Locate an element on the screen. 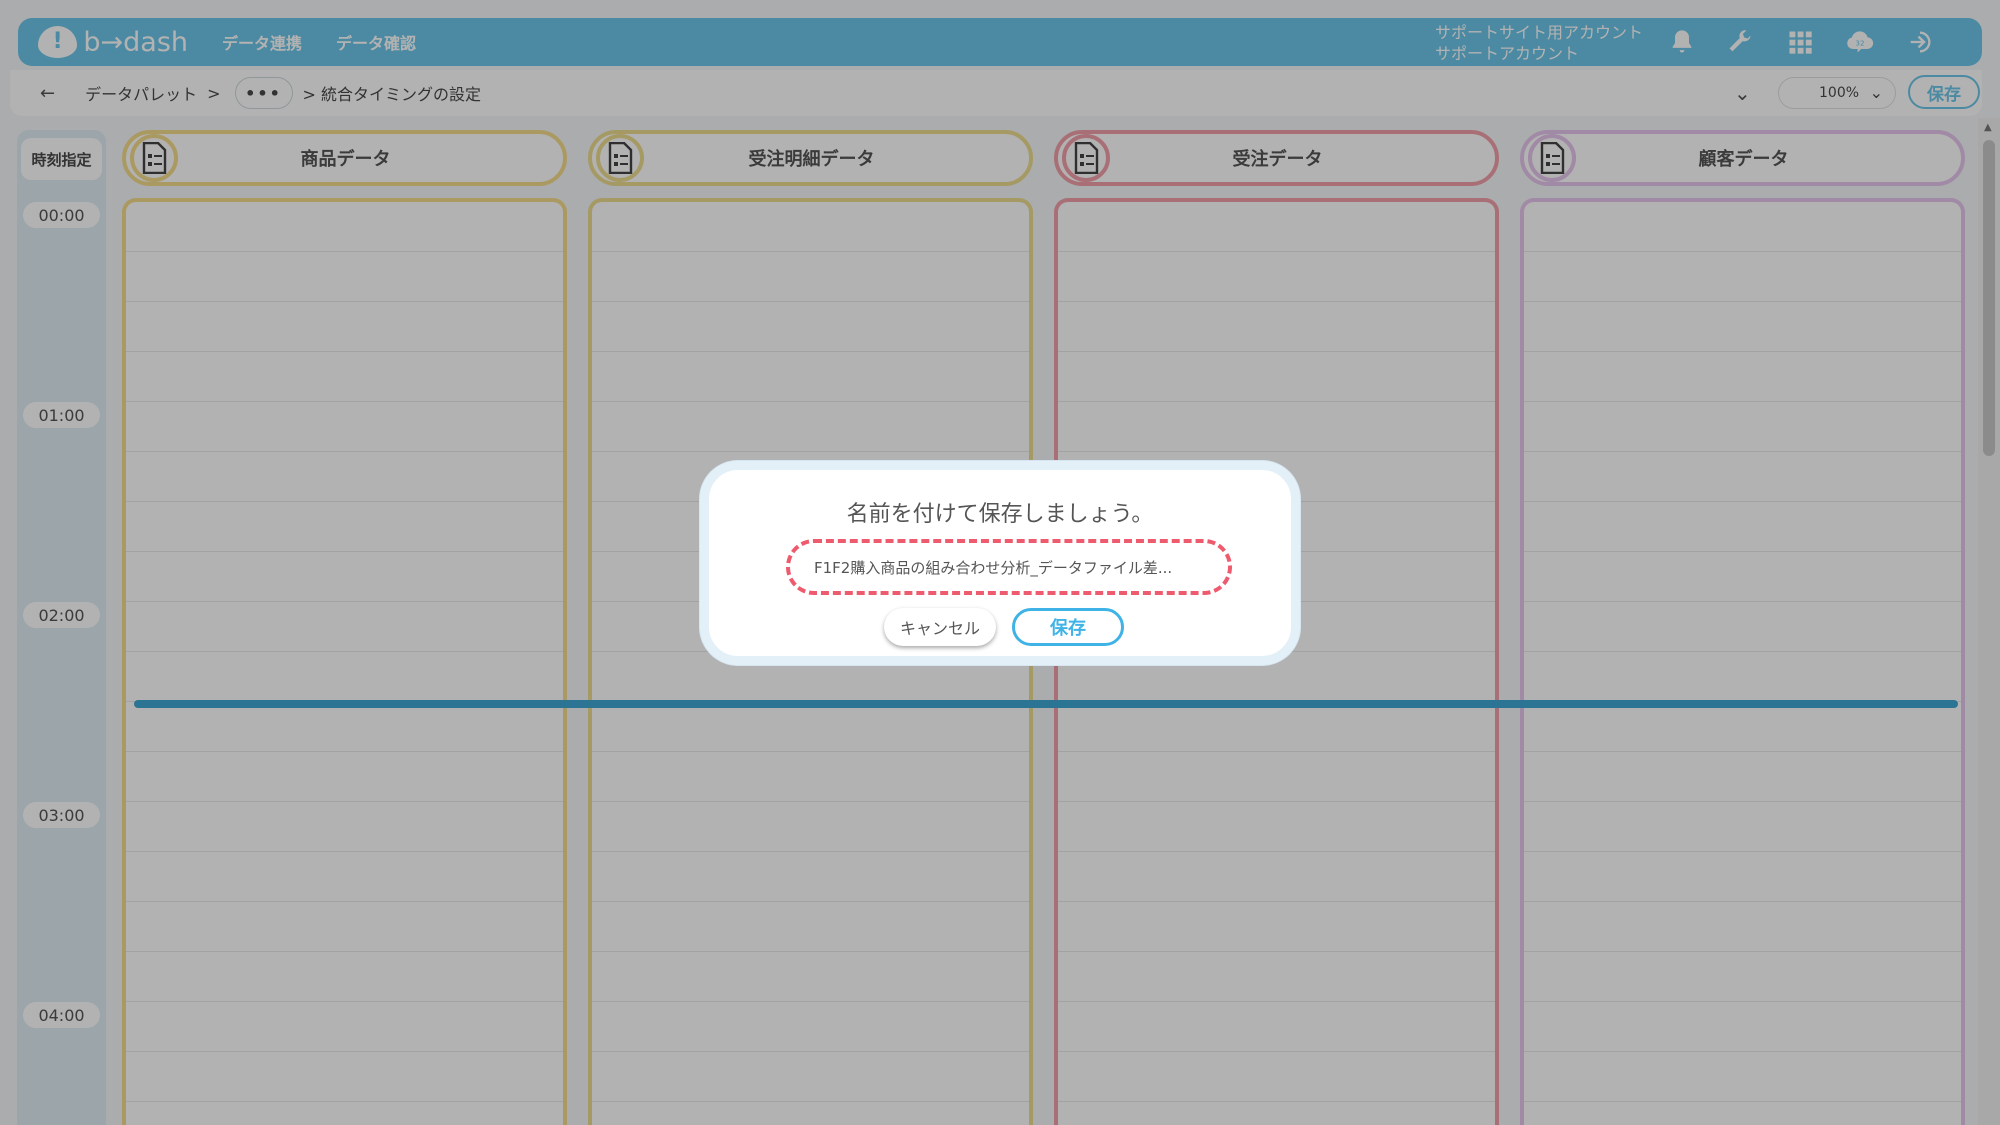 Image resolution: width=2000 pixels, height=1125 pixels. dialog-title: 名前を付けて保存しましょう。 is located at coordinates (1000, 514).